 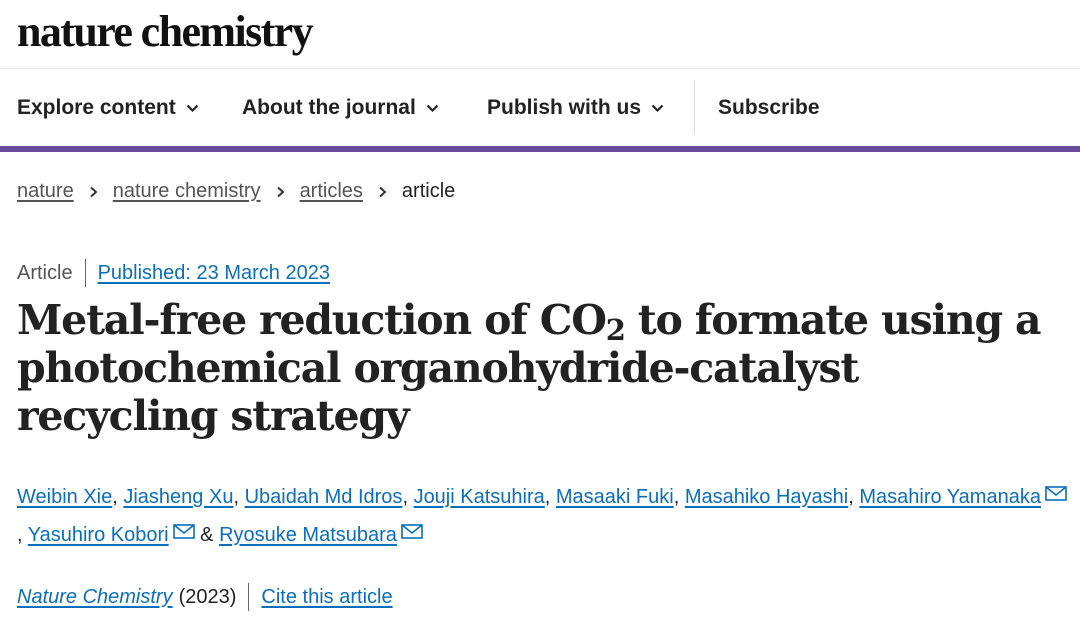 I want to click on header-divider, so click(x=540, y=68).